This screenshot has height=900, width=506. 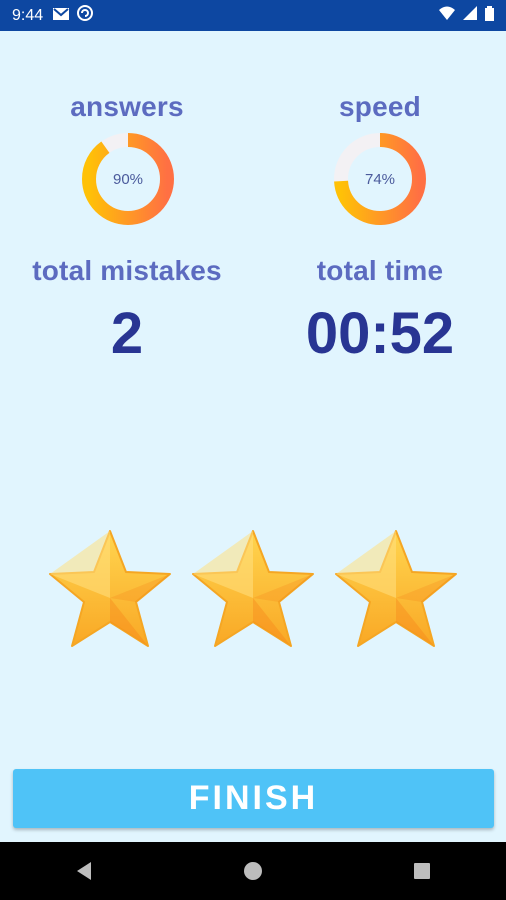 I want to click on total-mistakes-label: total mistakes, so click(x=127, y=270).